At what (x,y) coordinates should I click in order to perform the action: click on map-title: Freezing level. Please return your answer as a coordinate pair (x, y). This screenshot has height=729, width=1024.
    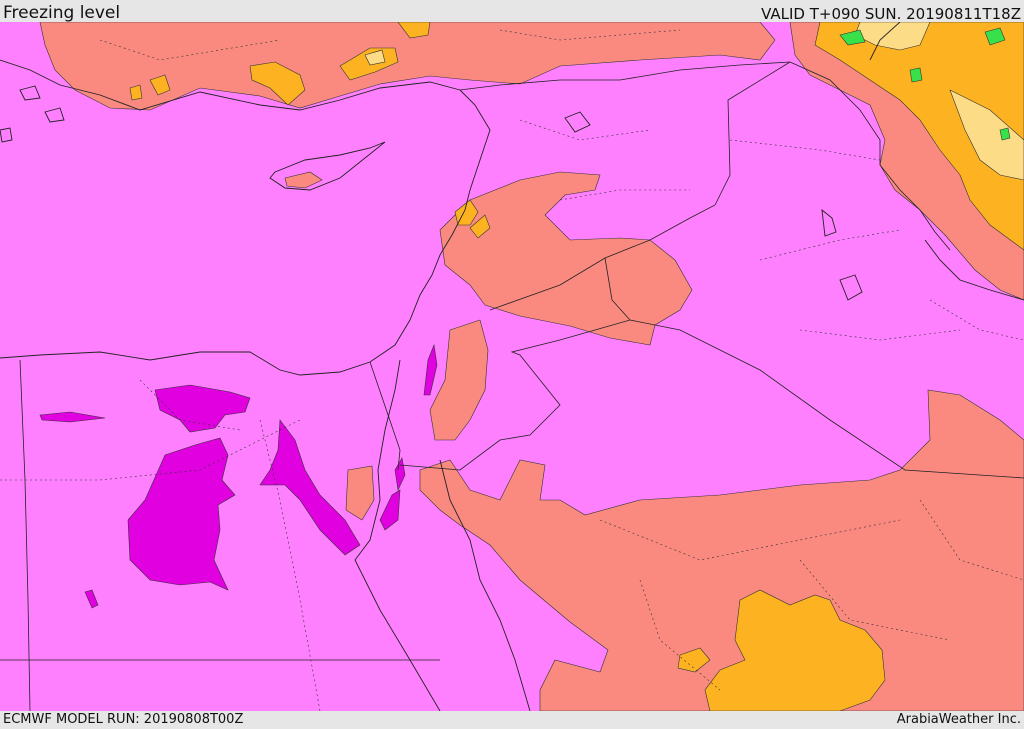
    Looking at the image, I should click on (62, 13).